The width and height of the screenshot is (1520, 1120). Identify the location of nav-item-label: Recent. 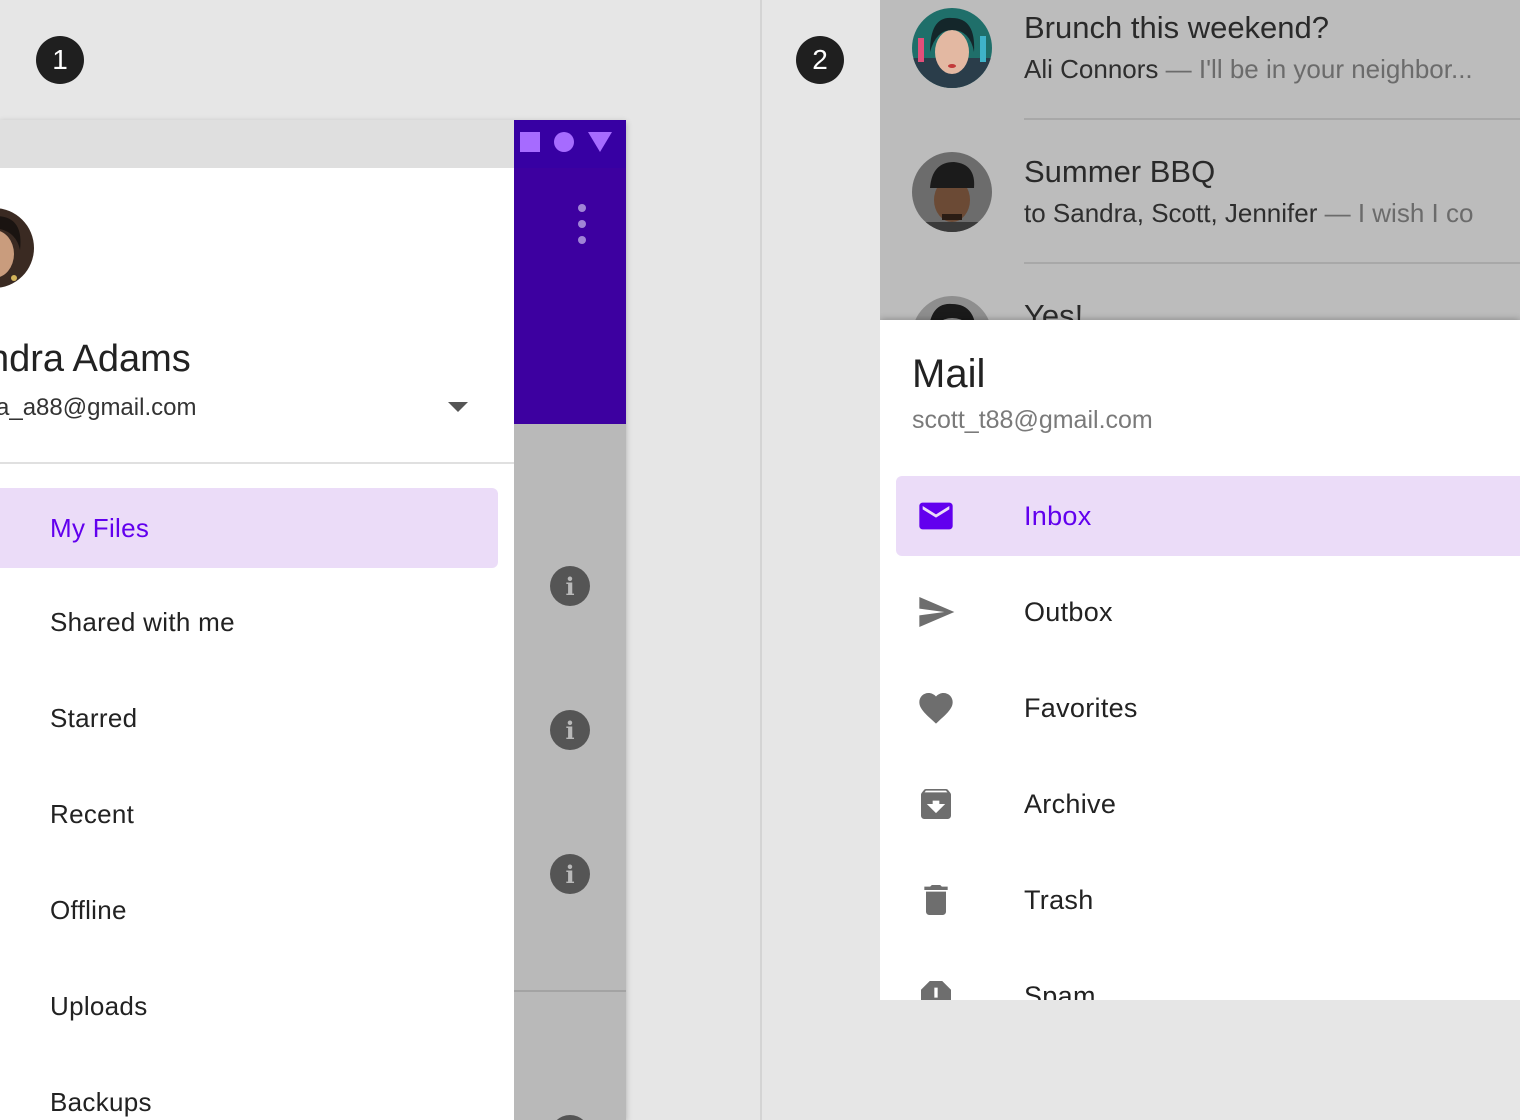
(92, 813).